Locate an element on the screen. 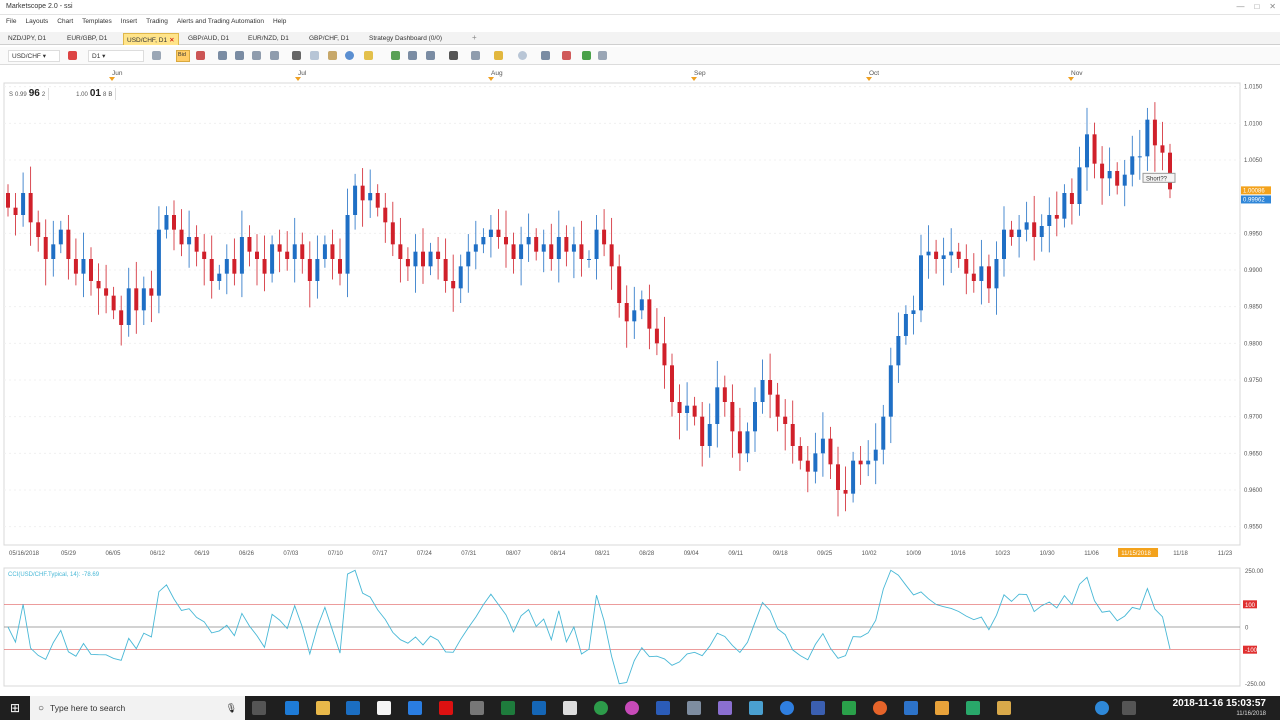 The width and height of the screenshot is (1280, 720). fibonacci-icon is located at coordinates (475, 55).